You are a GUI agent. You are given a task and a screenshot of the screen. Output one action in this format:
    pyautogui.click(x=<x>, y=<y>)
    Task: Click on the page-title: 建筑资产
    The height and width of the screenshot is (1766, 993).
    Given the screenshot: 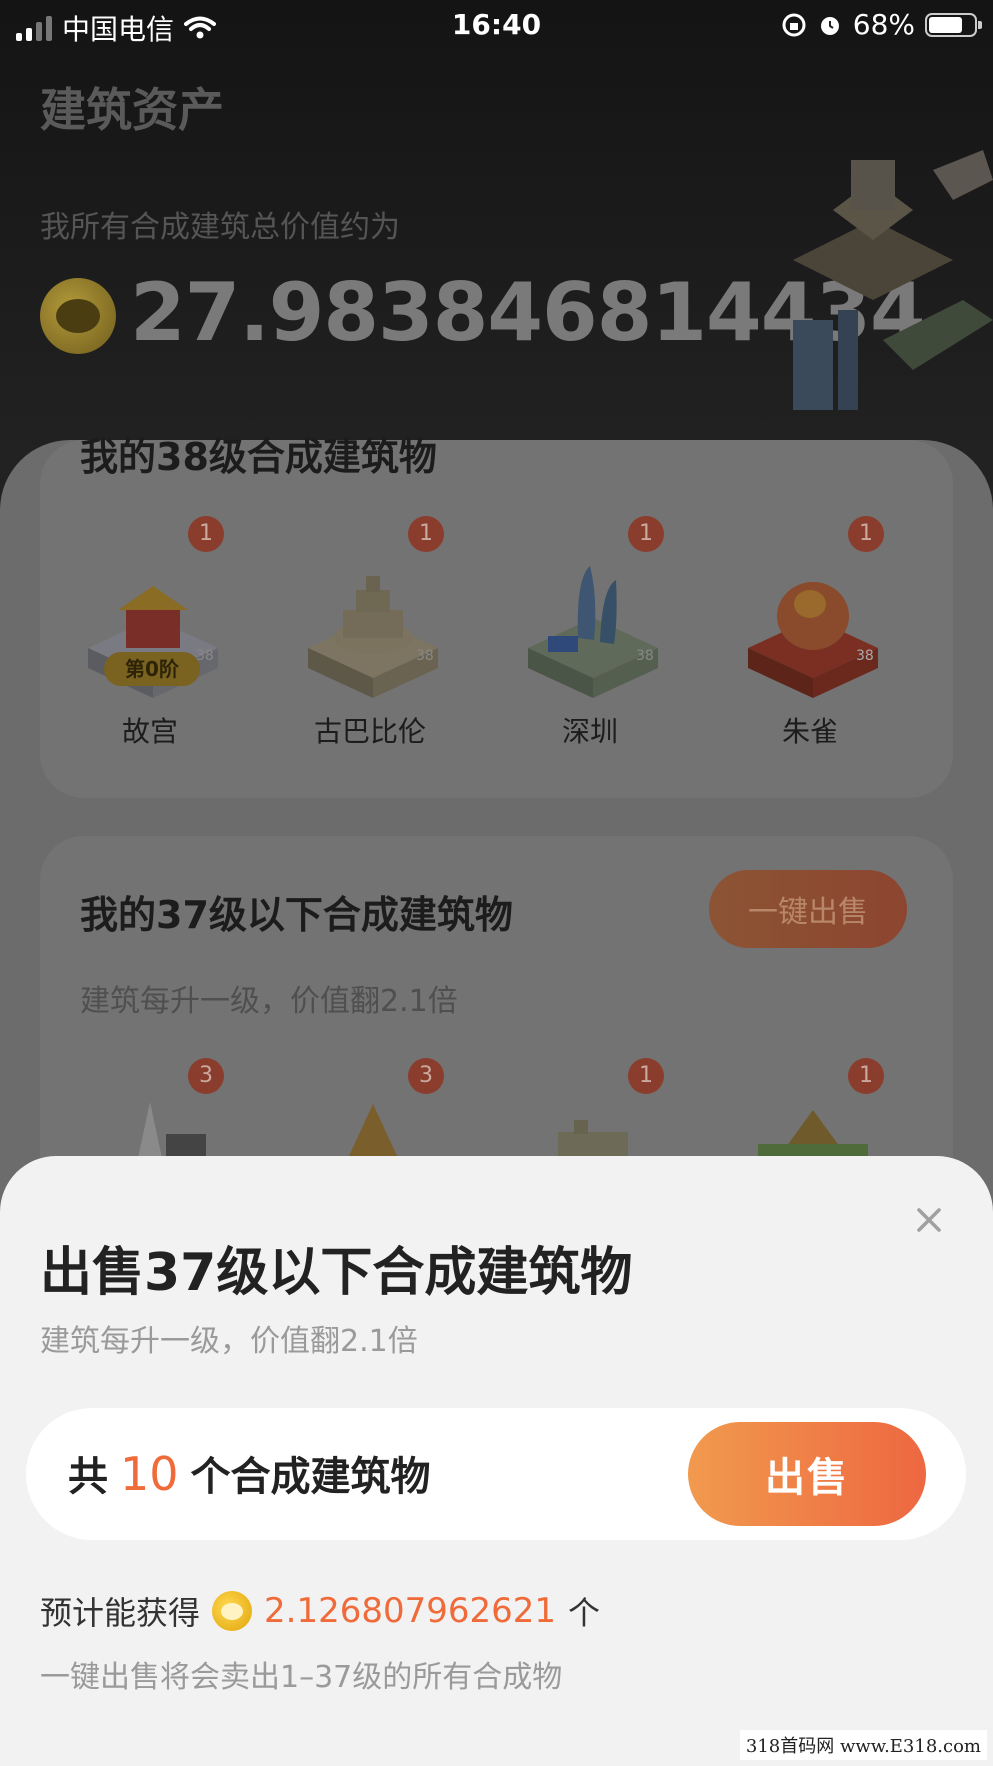 What is the action you would take?
    pyautogui.click(x=132, y=110)
    